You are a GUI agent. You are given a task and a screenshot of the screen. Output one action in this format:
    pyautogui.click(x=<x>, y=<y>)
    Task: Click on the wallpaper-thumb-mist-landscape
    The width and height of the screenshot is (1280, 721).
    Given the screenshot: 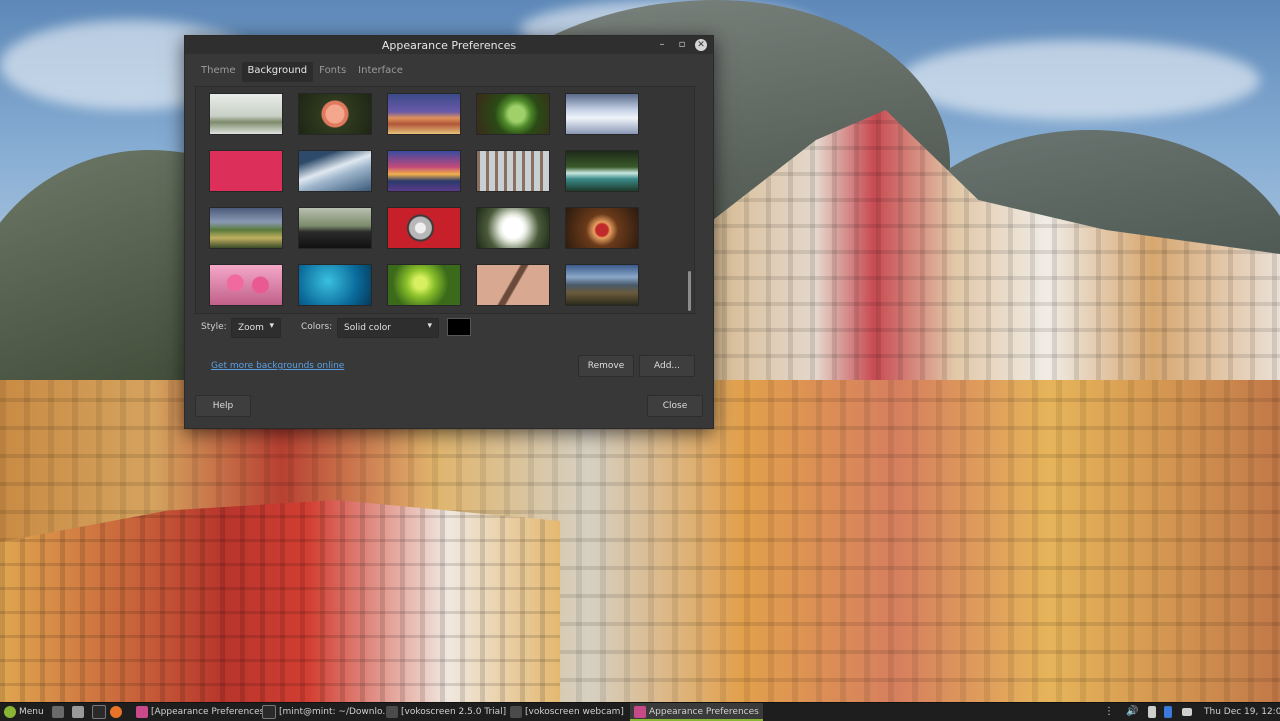 What is the action you would take?
    pyautogui.click(x=246, y=114)
    